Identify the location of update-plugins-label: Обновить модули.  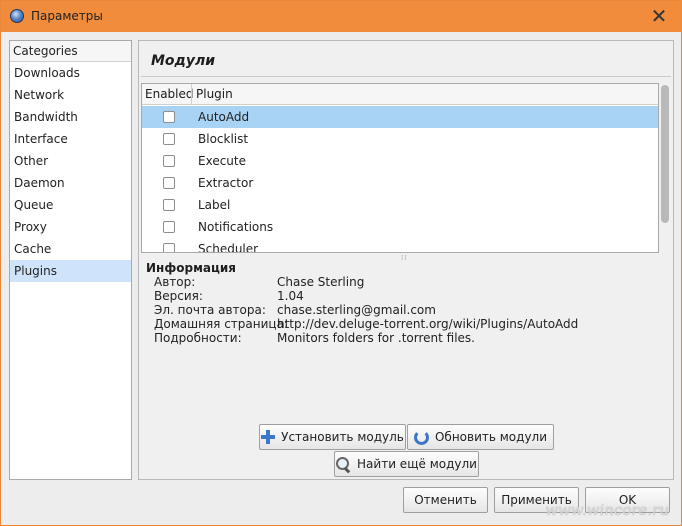
(491, 437).